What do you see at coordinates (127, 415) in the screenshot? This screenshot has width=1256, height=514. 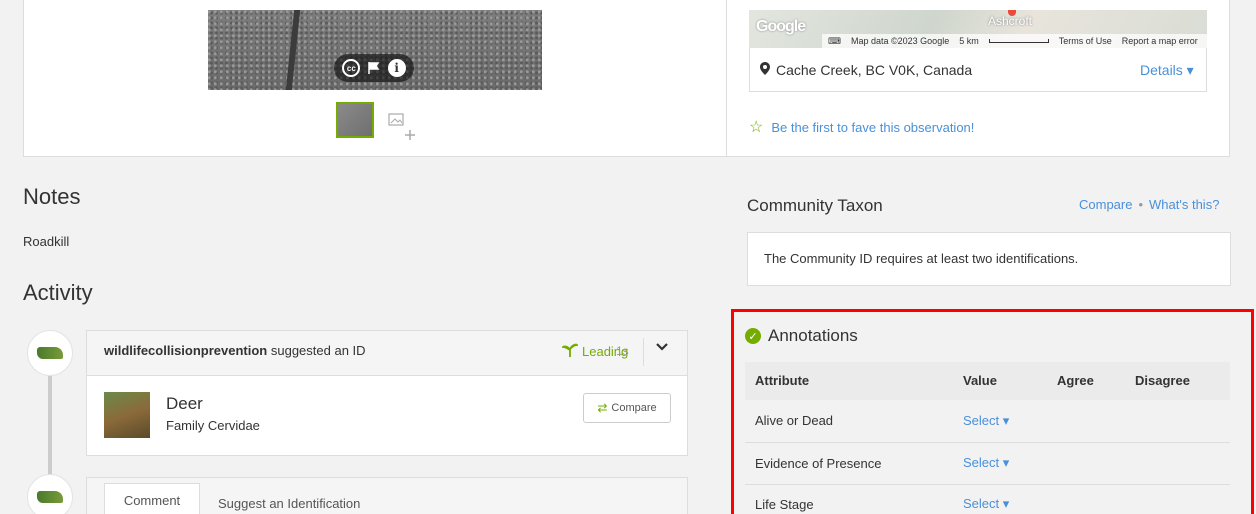 I see `taxon-photo` at bounding box center [127, 415].